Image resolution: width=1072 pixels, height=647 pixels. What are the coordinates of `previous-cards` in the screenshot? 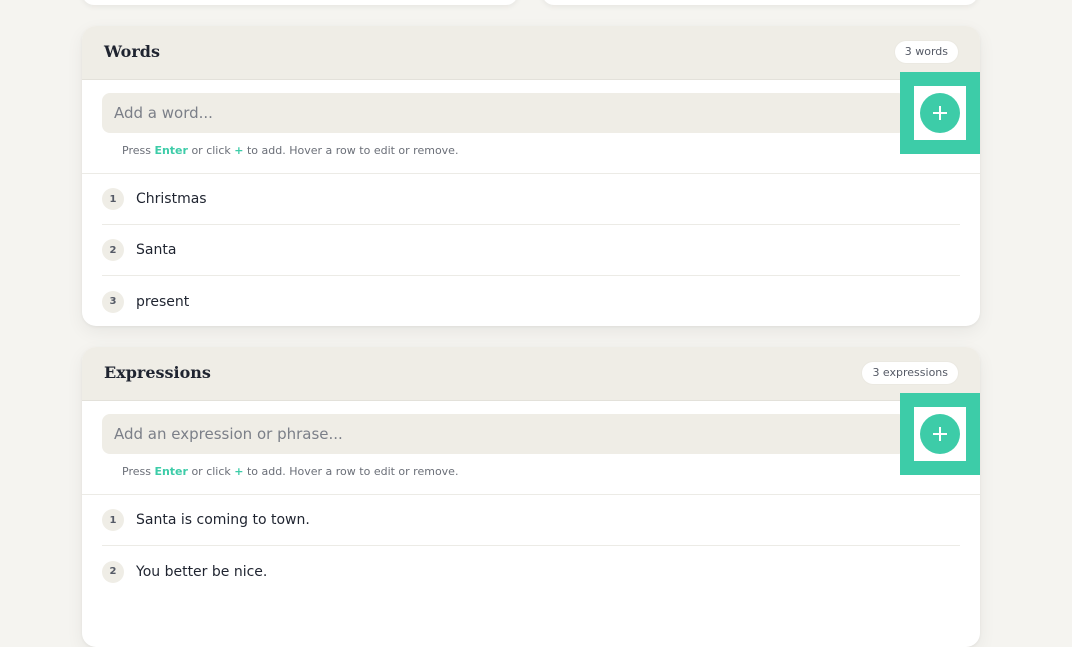 It's located at (530, 2).